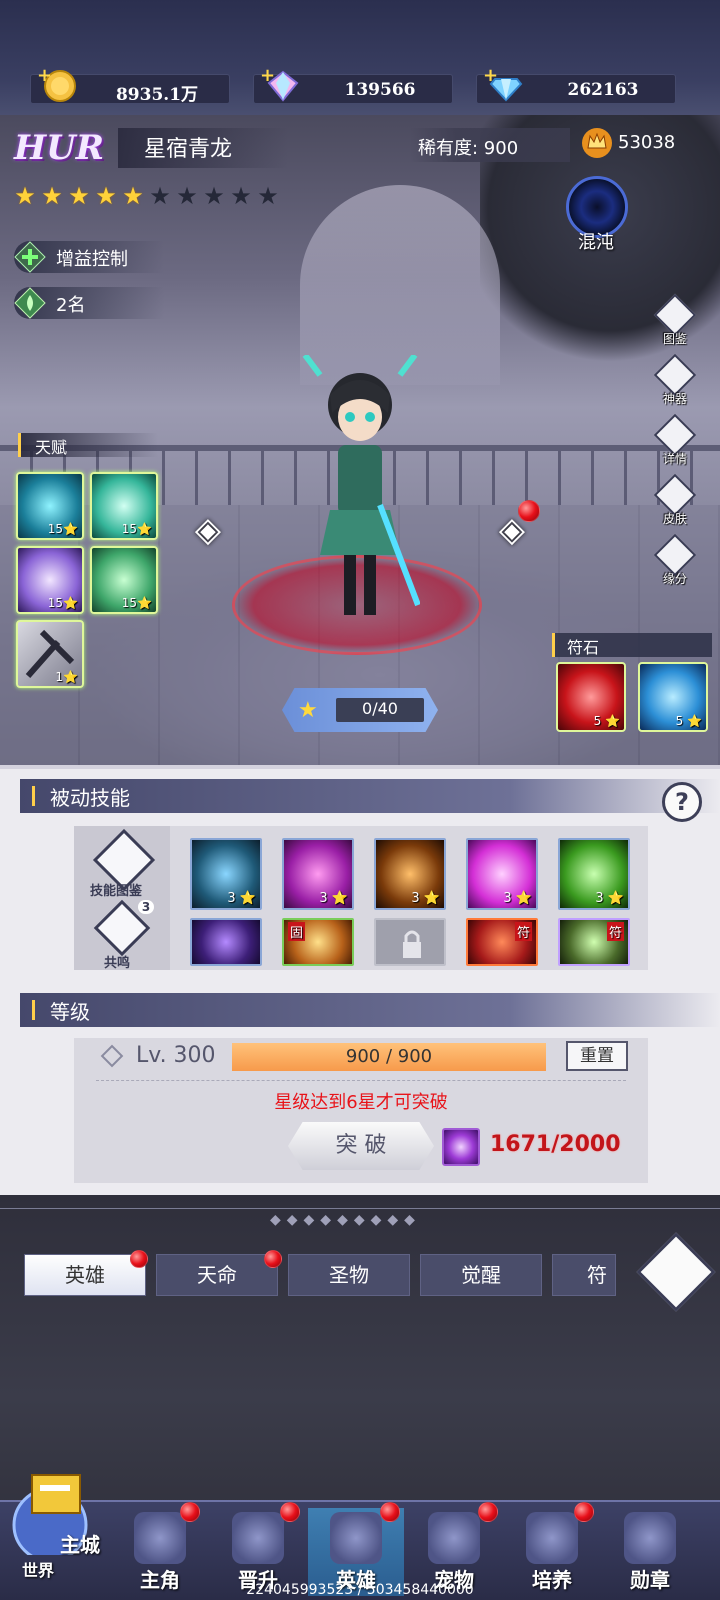  Describe the element at coordinates (675, 382) in the screenshot. I see `side-button-artifact: 神器` at that location.